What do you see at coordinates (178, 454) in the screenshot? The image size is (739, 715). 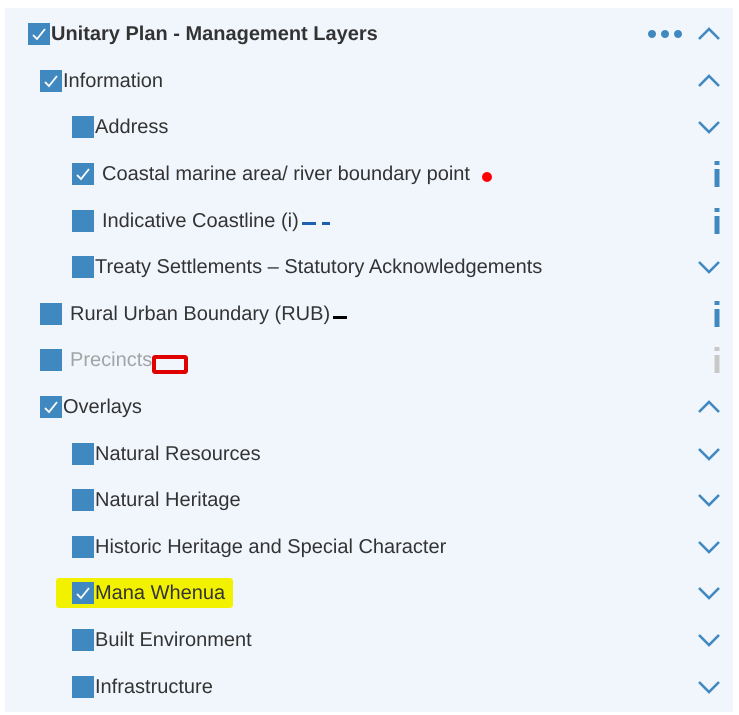 I see `layer-label: Natural Resources` at bounding box center [178, 454].